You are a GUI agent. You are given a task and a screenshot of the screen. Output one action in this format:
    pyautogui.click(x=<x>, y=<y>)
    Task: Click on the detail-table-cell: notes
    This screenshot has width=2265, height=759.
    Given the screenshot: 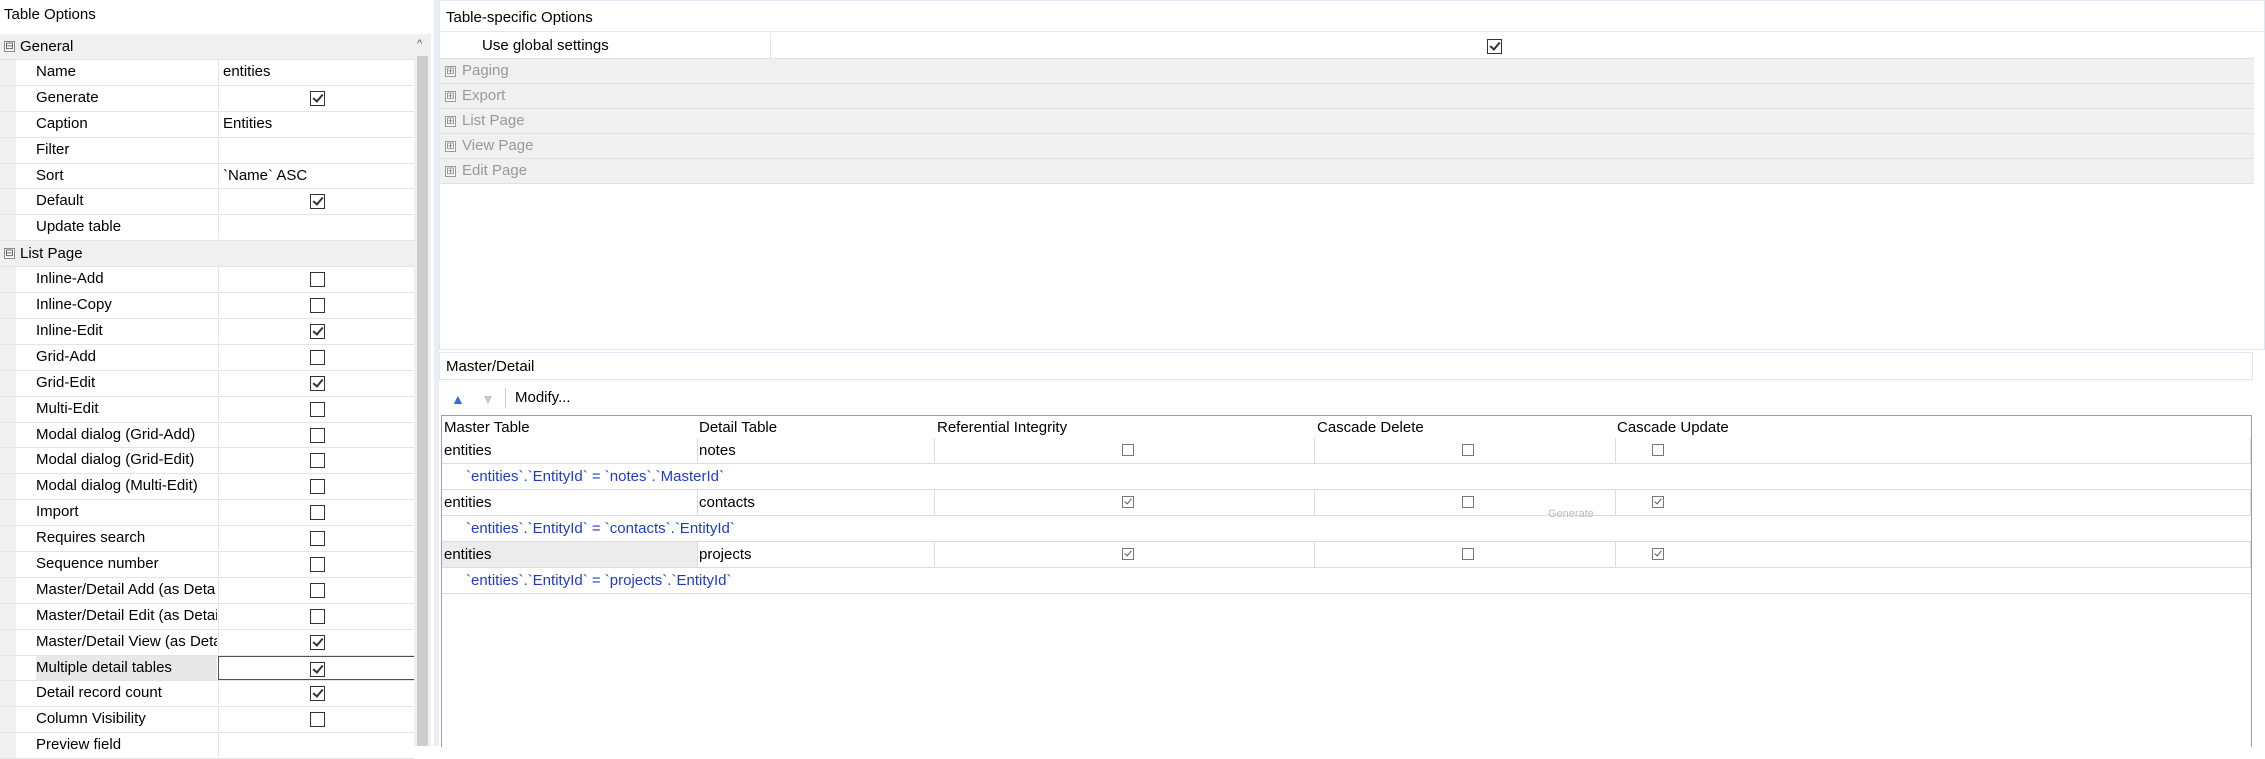 What is the action you would take?
    pyautogui.click(x=816, y=450)
    